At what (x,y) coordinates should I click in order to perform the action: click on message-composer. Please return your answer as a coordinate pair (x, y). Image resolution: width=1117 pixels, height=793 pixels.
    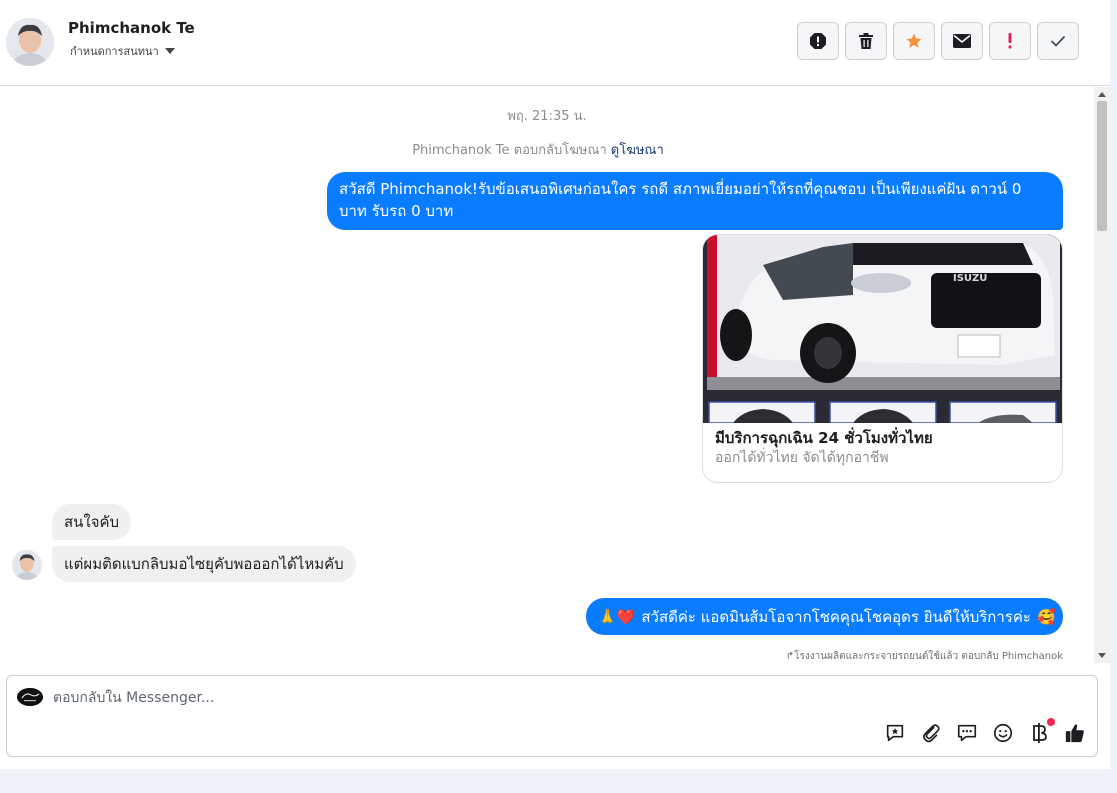
    Looking at the image, I should click on (552, 716).